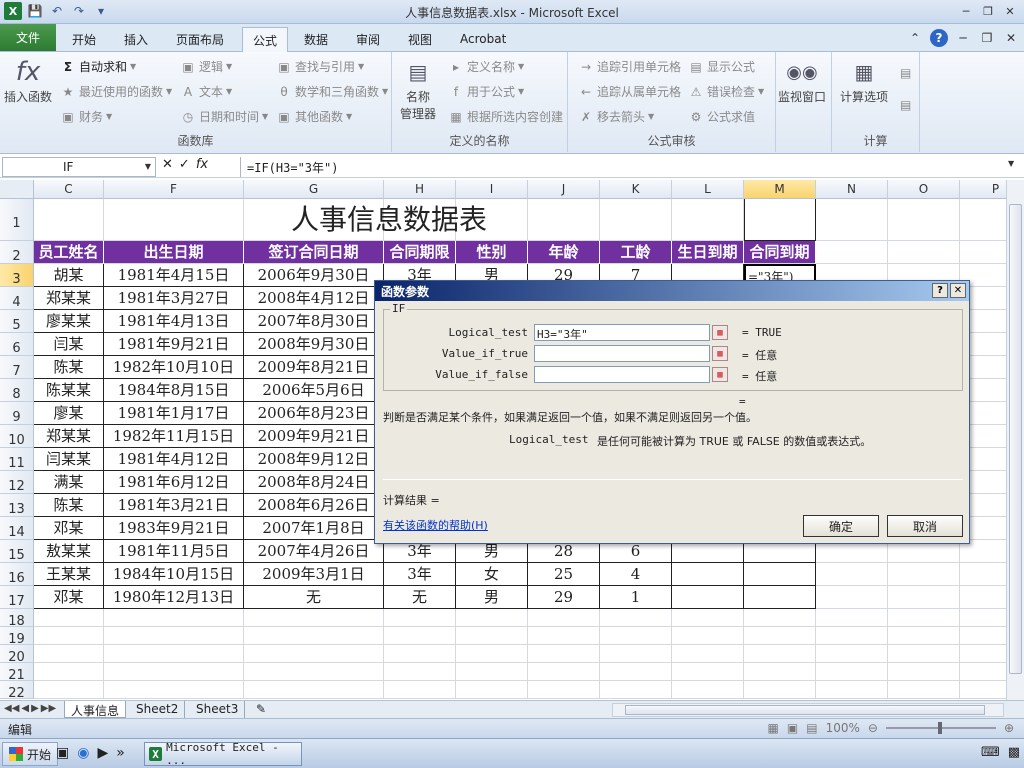 Image resolution: width=1024 pixels, height=768 pixels. Describe the element at coordinates (1015, 439) in the screenshot. I see `scroll-thumb` at that location.